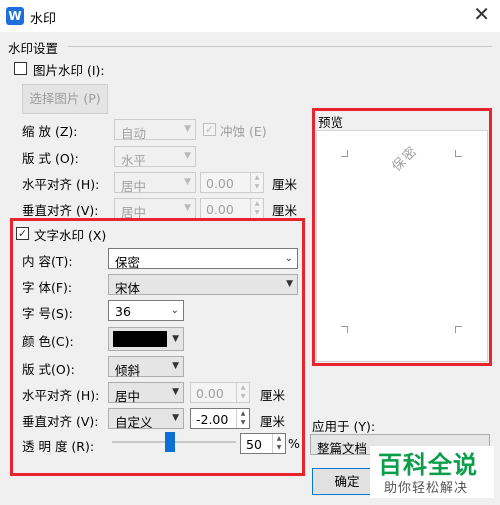  Describe the element at coordinates (285, 210) in the screenshot. I see `picture-valign-unit: 厘米` at that location.